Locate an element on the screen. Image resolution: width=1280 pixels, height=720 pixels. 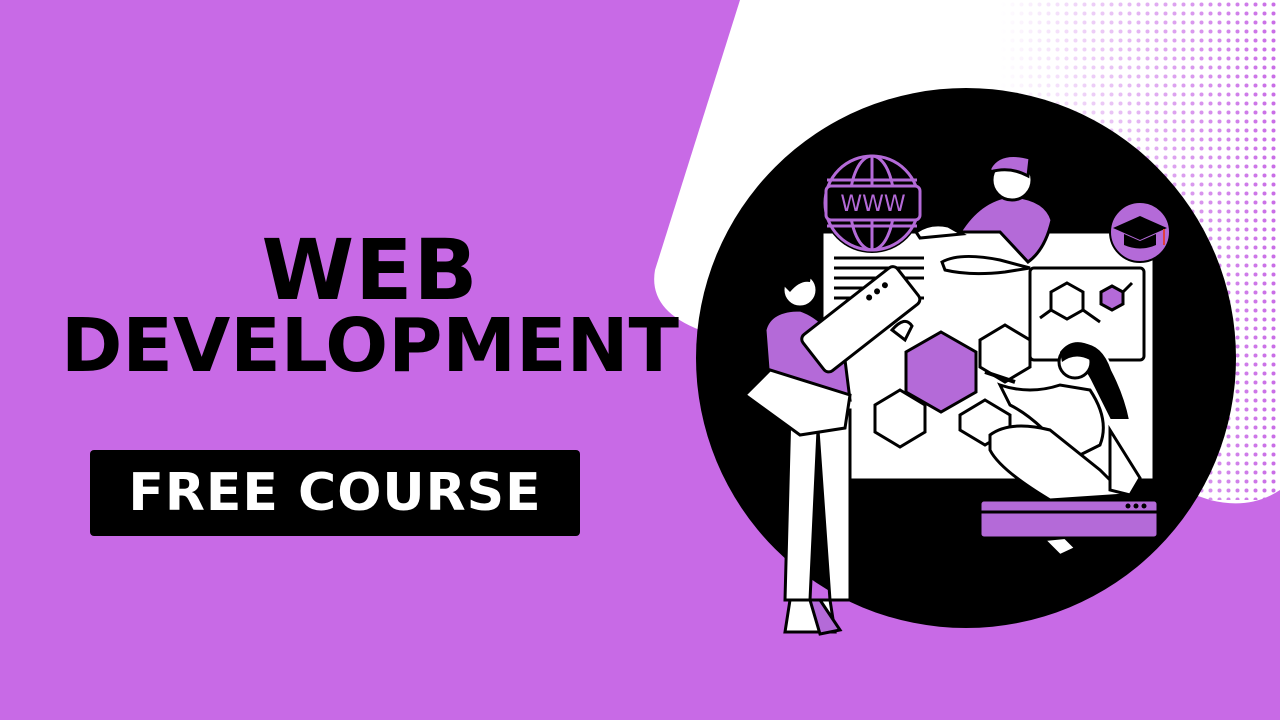
globe-label: WWW is located at coordinates (873, 204).